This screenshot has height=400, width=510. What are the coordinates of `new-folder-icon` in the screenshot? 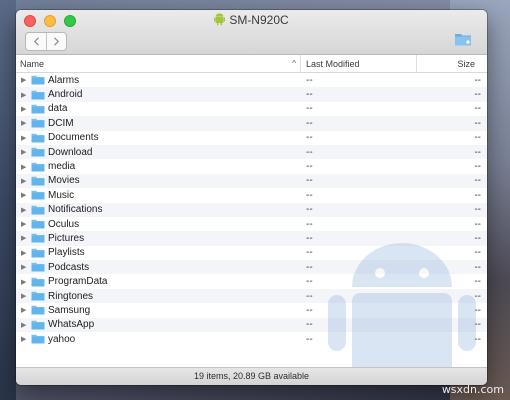 It's located at (463, 40).